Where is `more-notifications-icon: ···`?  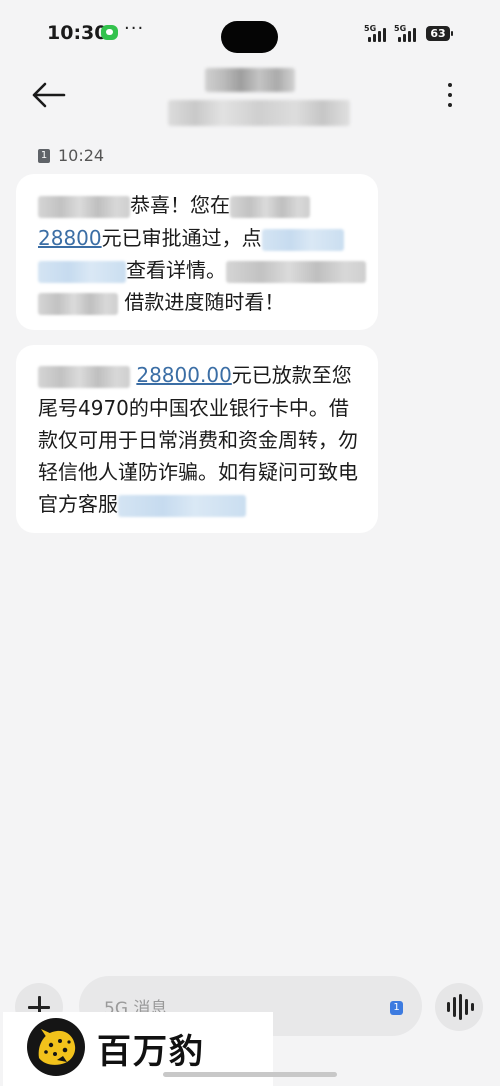 more-notifications-icon: ··· is located at coordinates (134, 28).